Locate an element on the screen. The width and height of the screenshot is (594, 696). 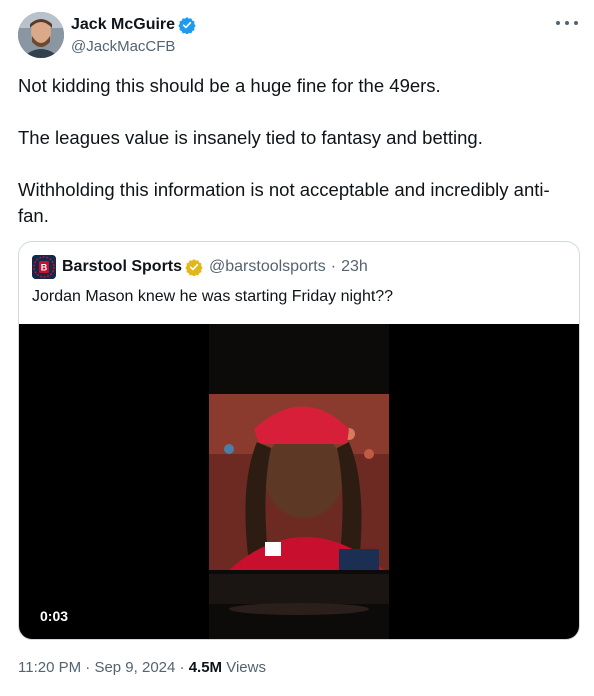
views-label: Views is located at coordinates (246, 667).